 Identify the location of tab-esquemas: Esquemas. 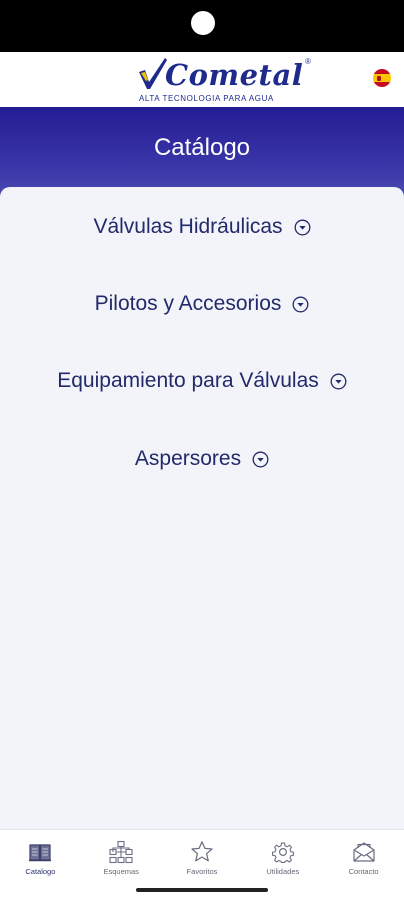
(121, 854).